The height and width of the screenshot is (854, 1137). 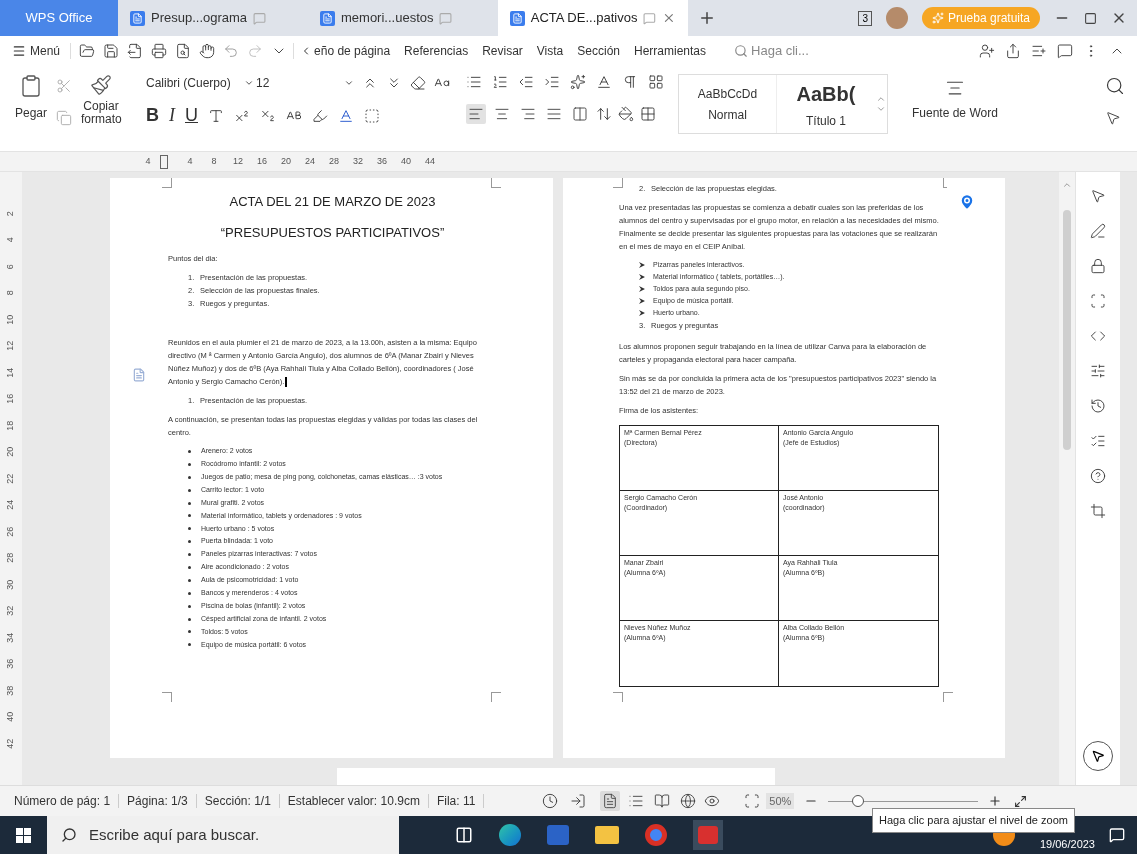 I want to click on highlighter-icon, so click(x=320, y=115).